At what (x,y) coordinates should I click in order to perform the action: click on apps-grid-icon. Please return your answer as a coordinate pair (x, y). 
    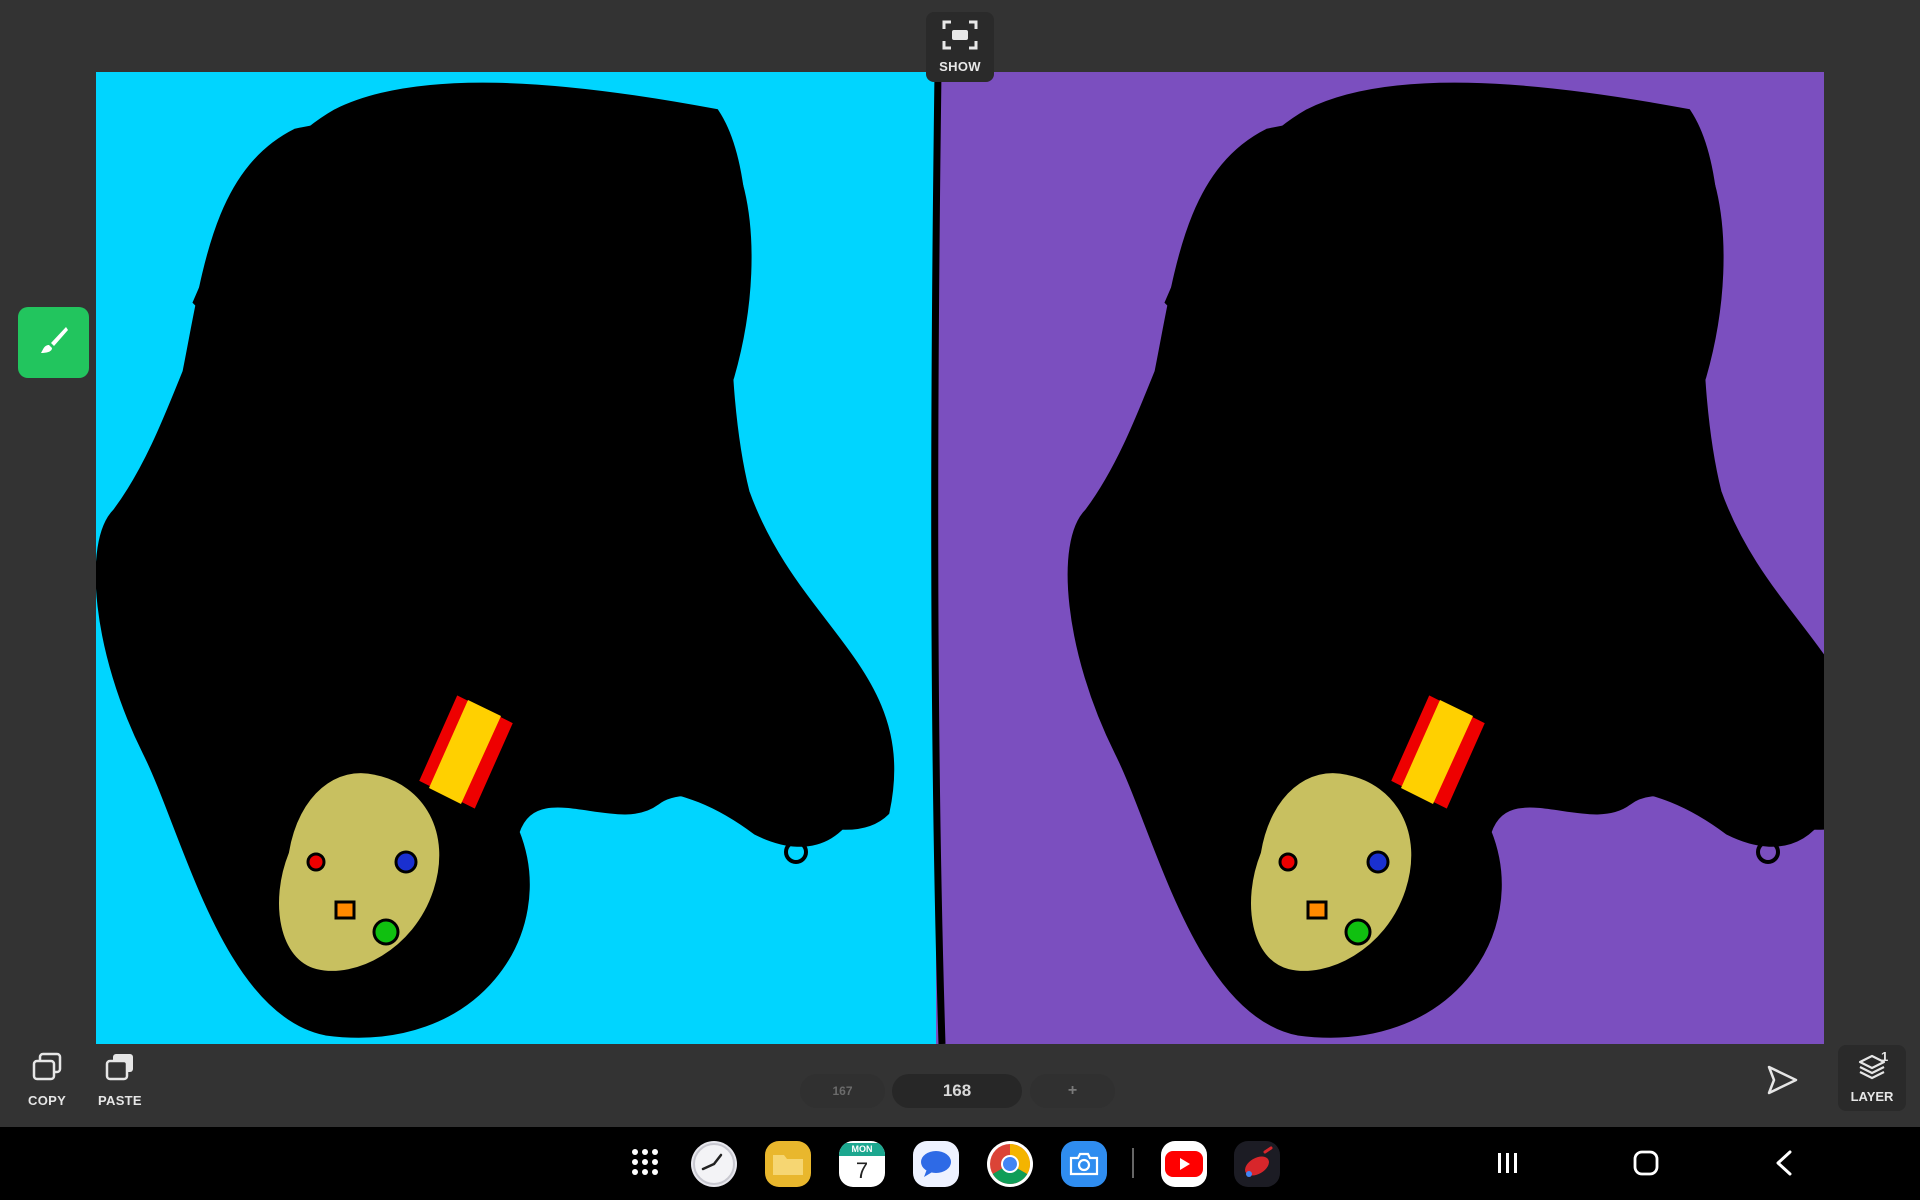
    Looking at the image, I should click on (645, 1164).